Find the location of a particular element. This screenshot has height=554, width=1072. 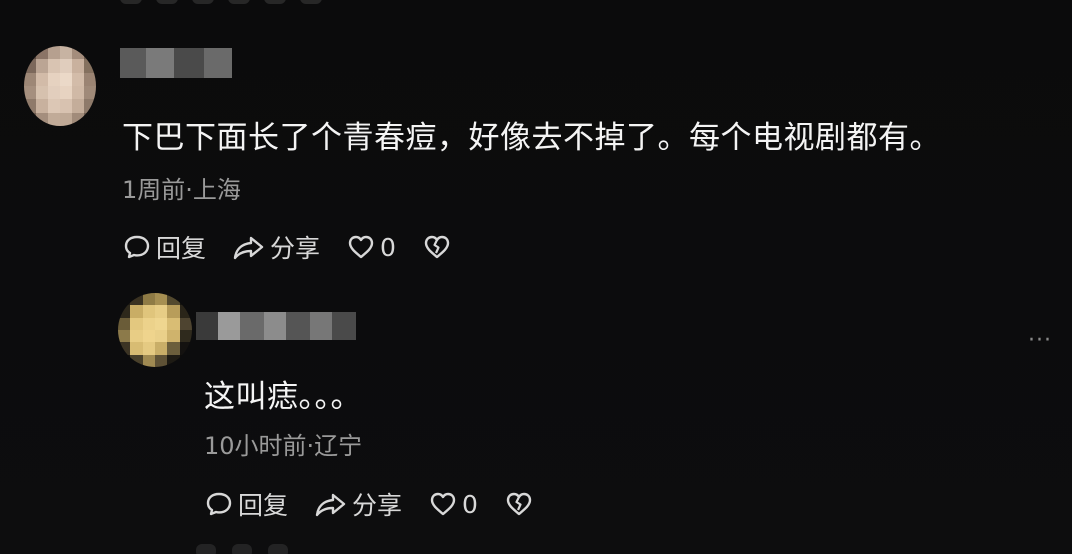

reply-reply-button: 回复 is located at coordinates (246, 504).